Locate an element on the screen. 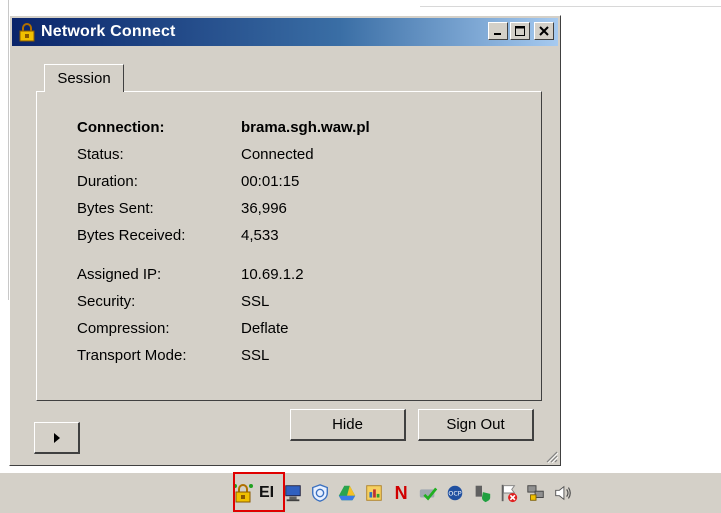 This screenshot has height=513, width=721. network-lock-icon is located at coordinates (536, 493).